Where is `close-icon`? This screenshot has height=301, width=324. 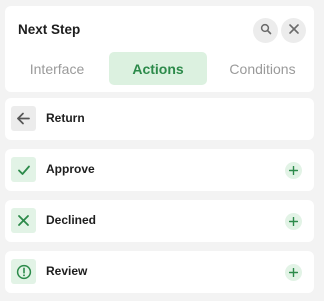 close-icon is located at coordinates (294, 31).